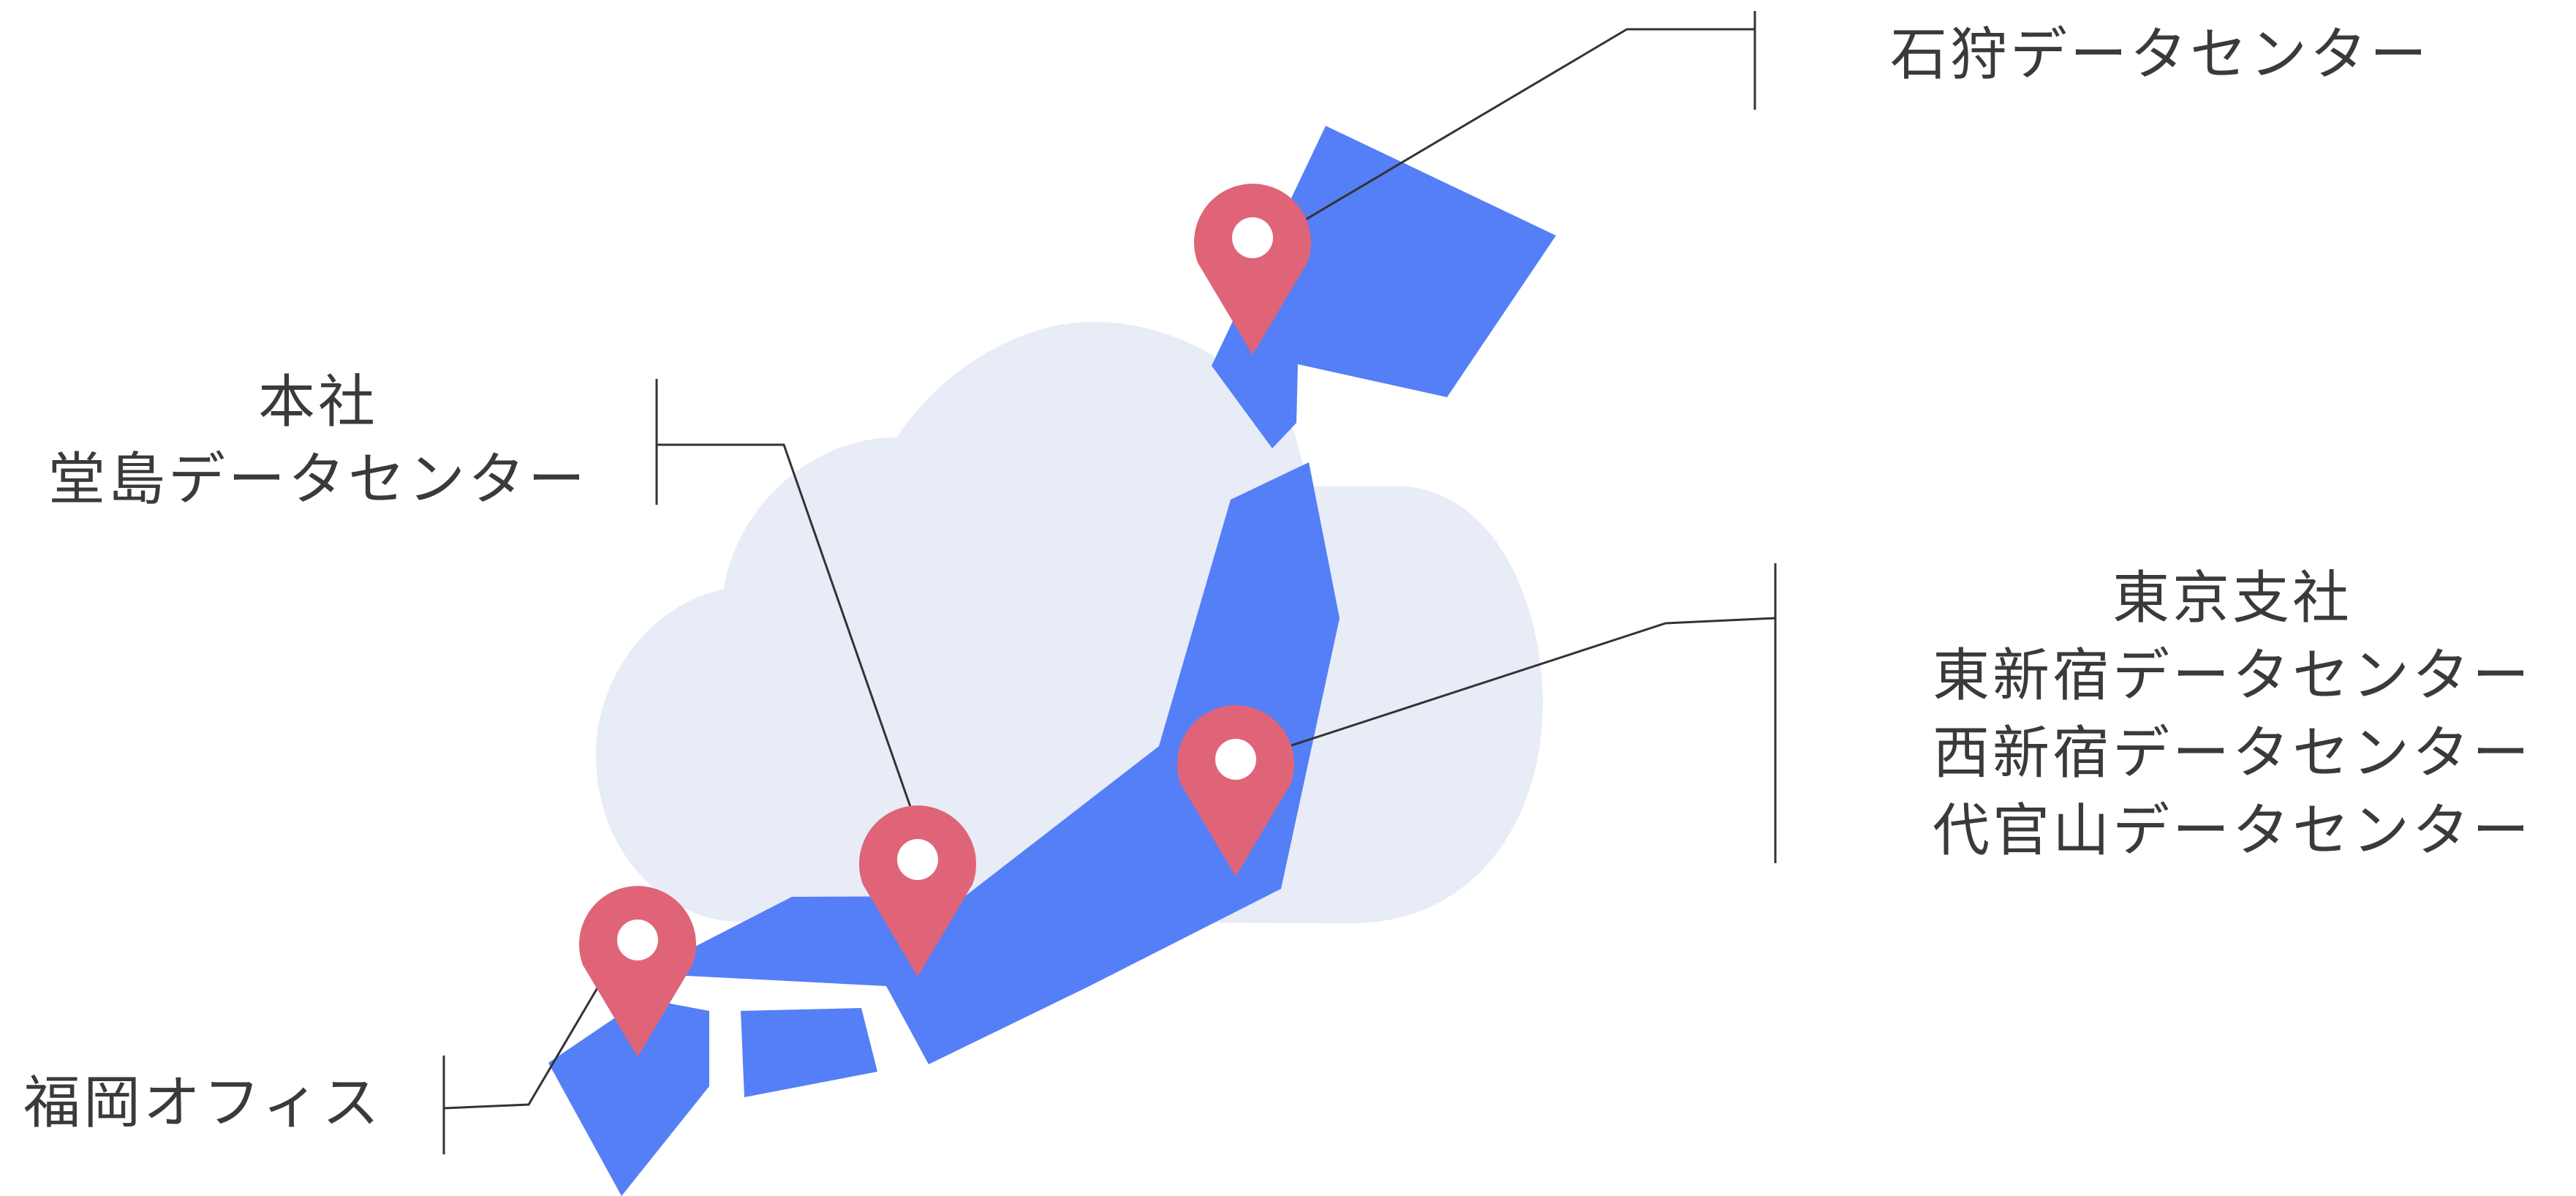 The width and height of the screenshot is (2576, 1196). What do you see at coordinates (318, 480) in the screenshot?
I see `label-osaka-line-2: 堂島データセンター` at bounding box center [318, 480].